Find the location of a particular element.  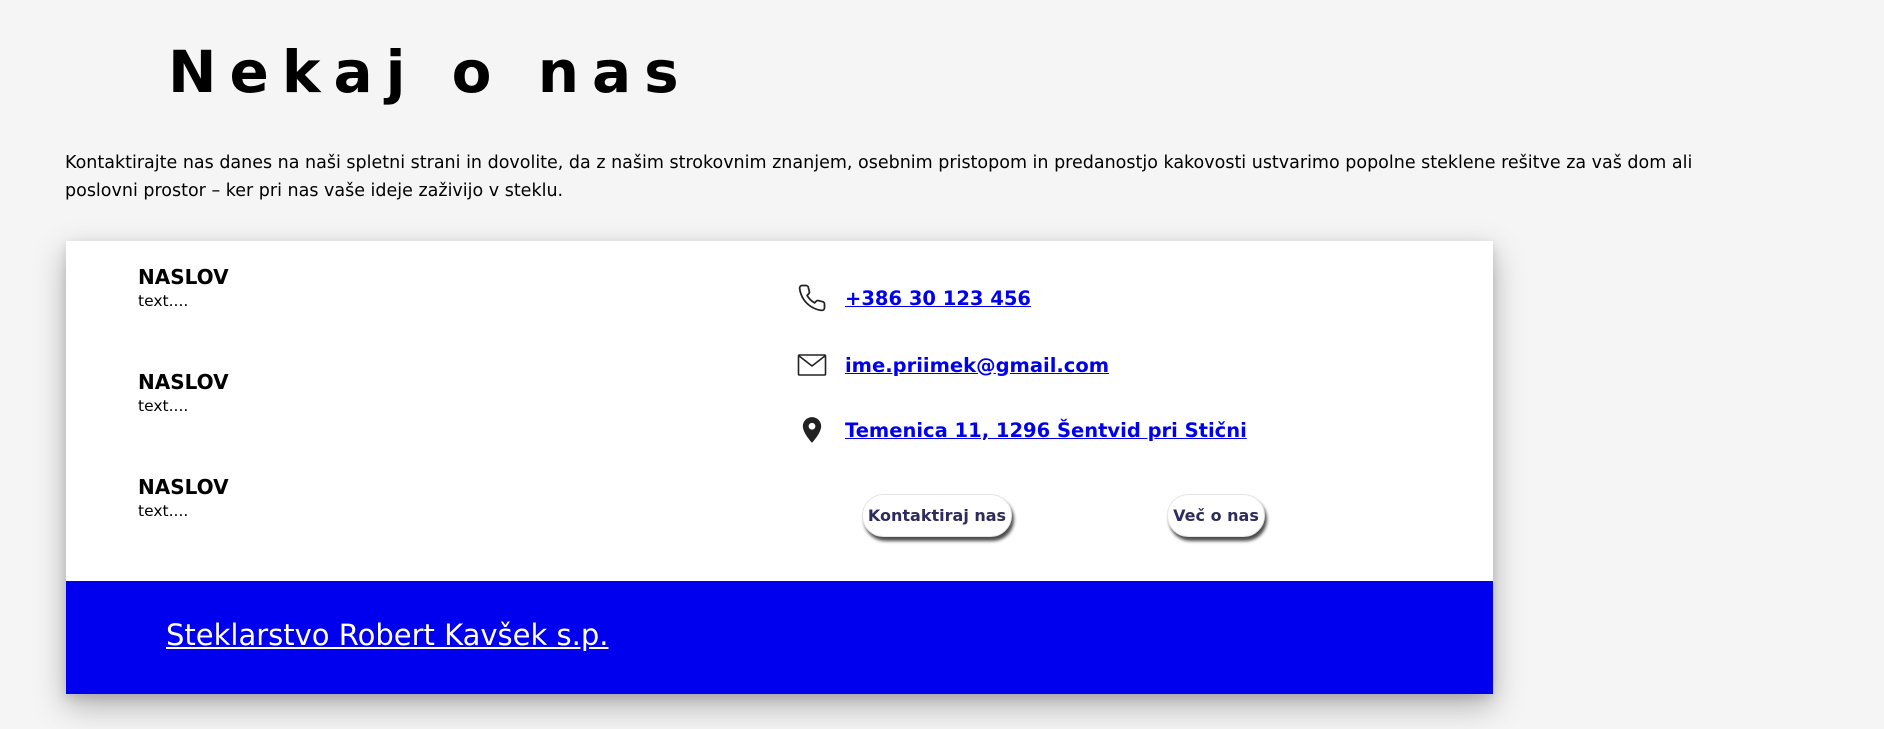

company-link: Steklarstvo Robert Kavšek s.p. is located at coordinates (387, 635).